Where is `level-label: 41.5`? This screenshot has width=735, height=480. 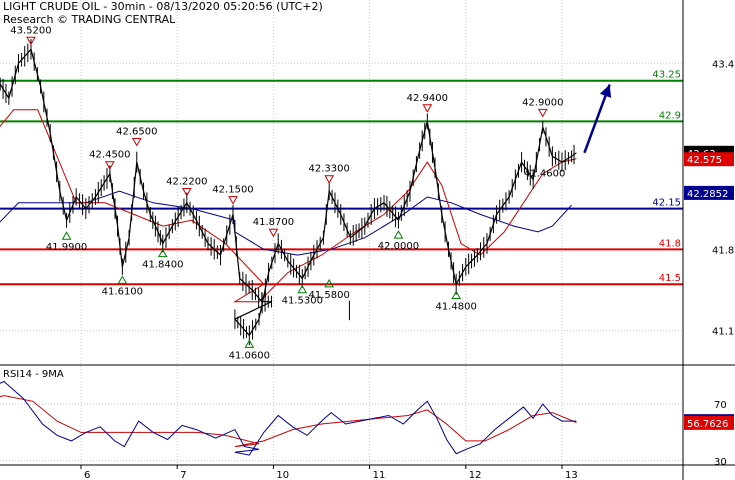
level-label: 41.5 is located at coordinates (670, 278).